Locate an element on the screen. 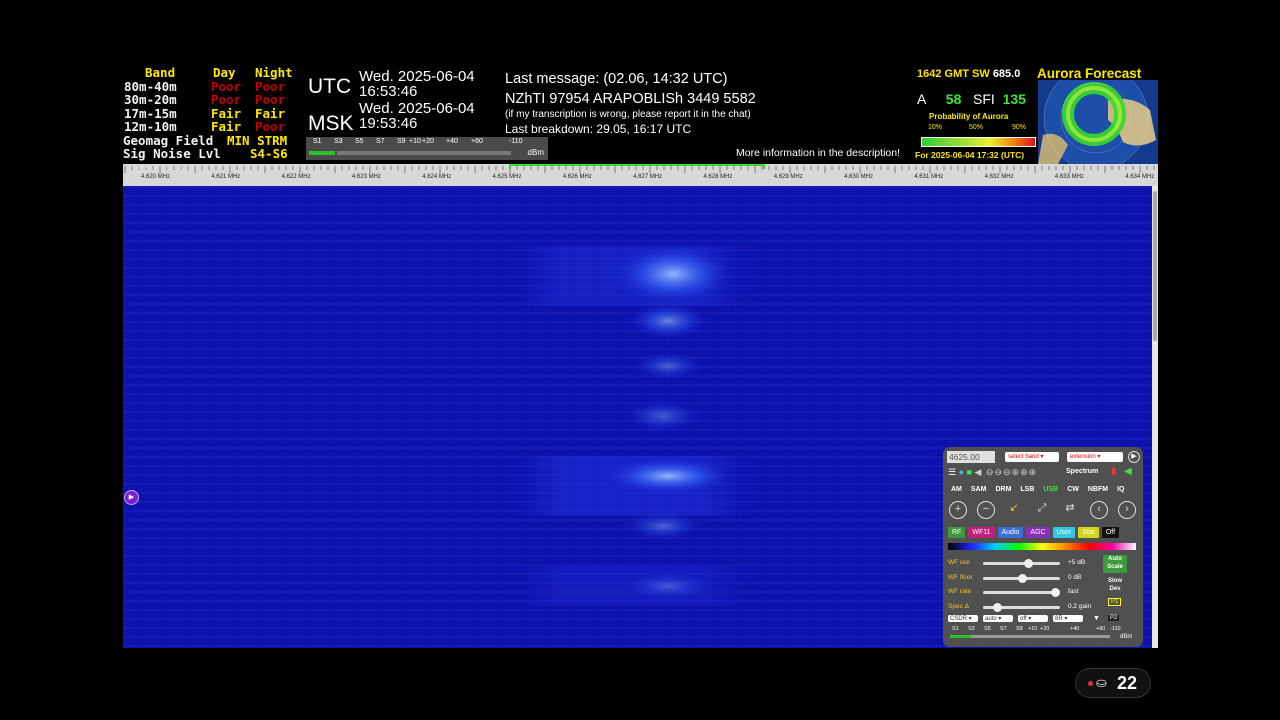 The height and width of the screenshot is (720, 1280). panel-dropdown: off ▾ is located at coordinates (1033, 618).